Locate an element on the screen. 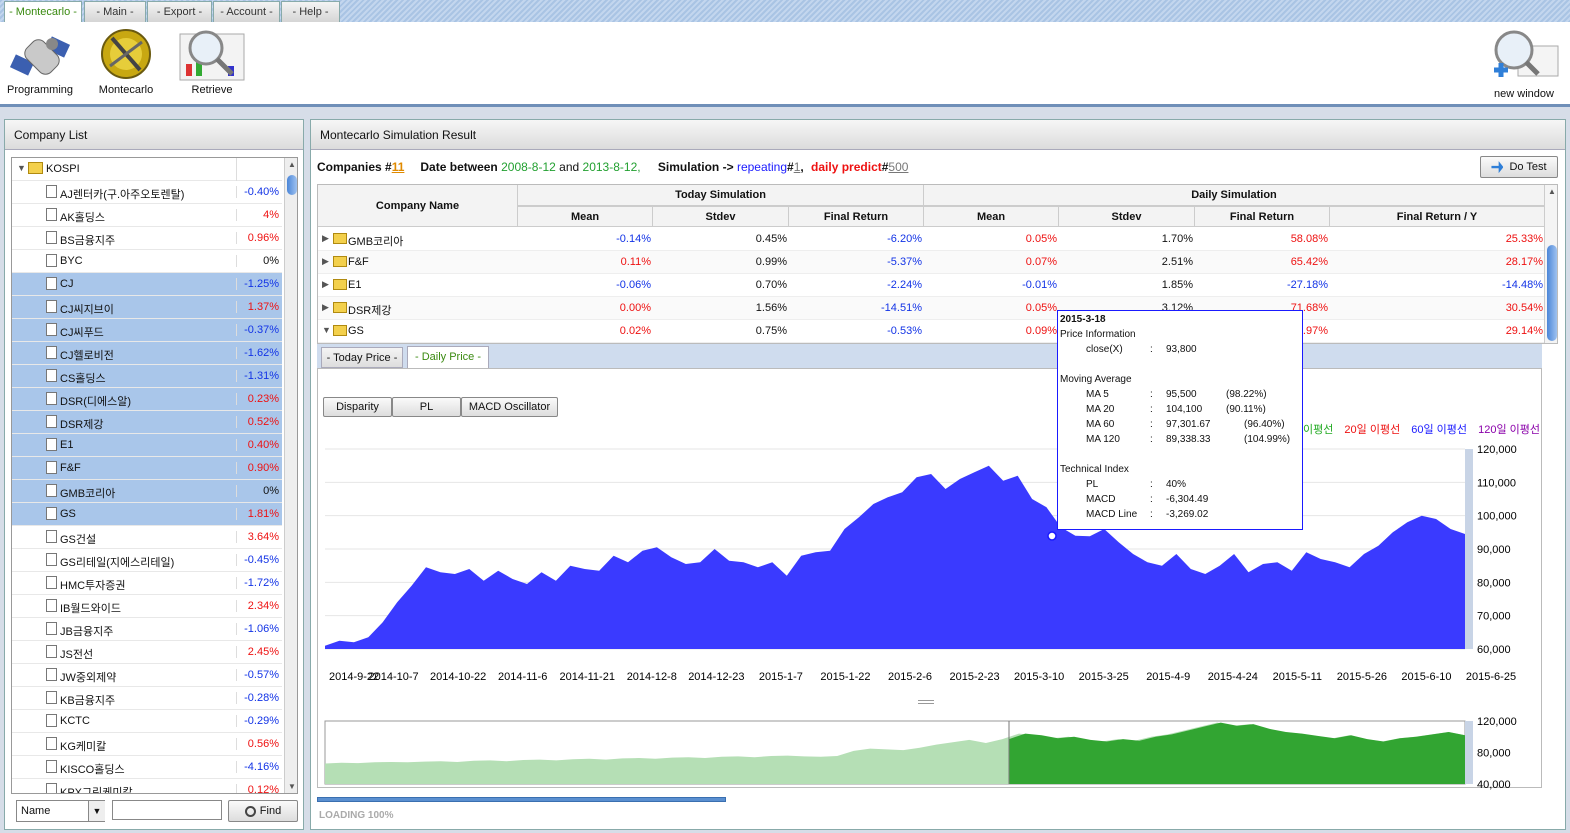  col-company-name: Company Name is located at coordinates (418, 206).